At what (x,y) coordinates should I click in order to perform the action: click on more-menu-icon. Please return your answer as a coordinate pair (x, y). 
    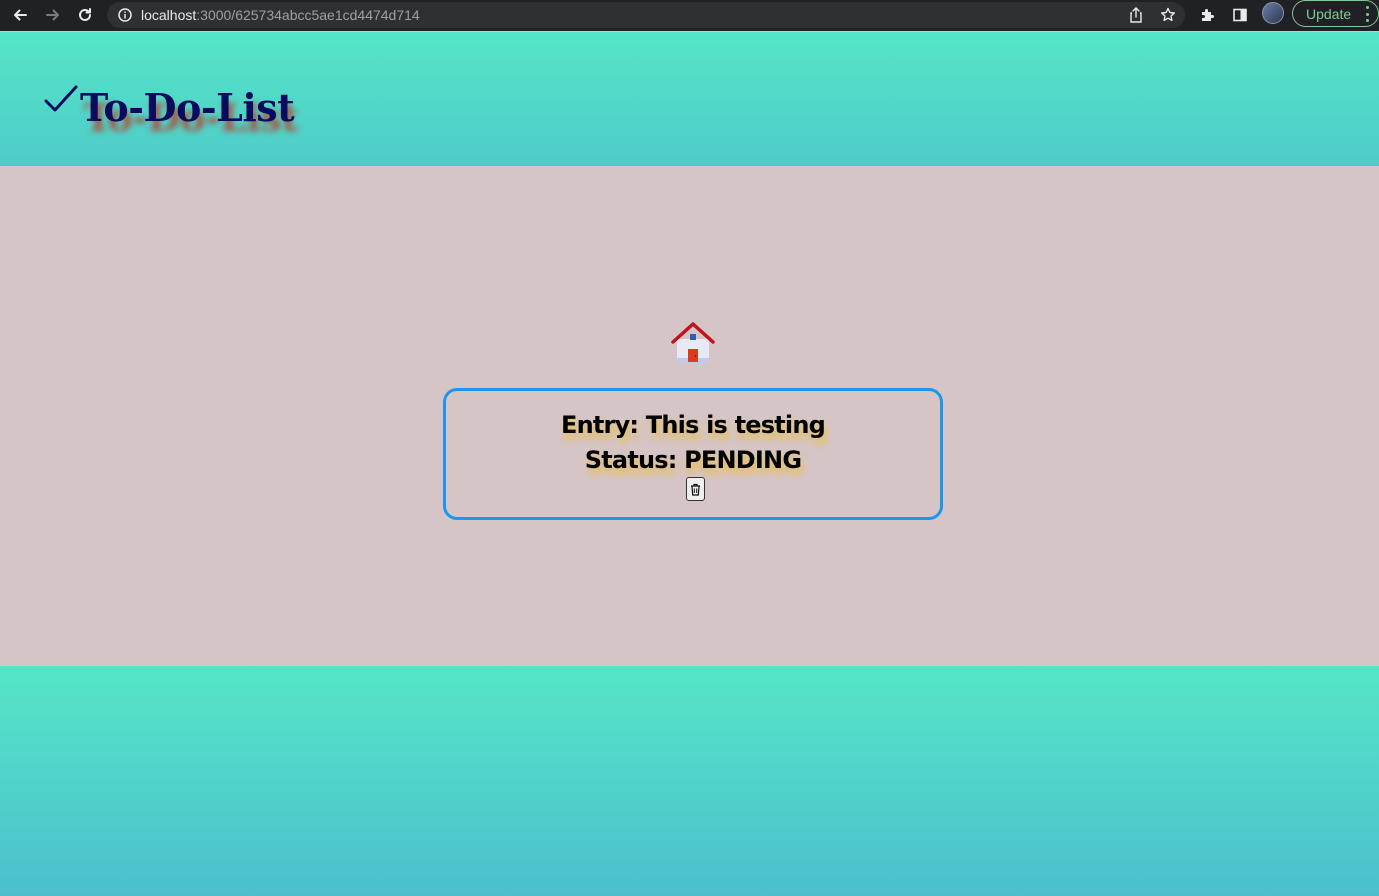
    Looking at the image, I should click on (1367, 14).